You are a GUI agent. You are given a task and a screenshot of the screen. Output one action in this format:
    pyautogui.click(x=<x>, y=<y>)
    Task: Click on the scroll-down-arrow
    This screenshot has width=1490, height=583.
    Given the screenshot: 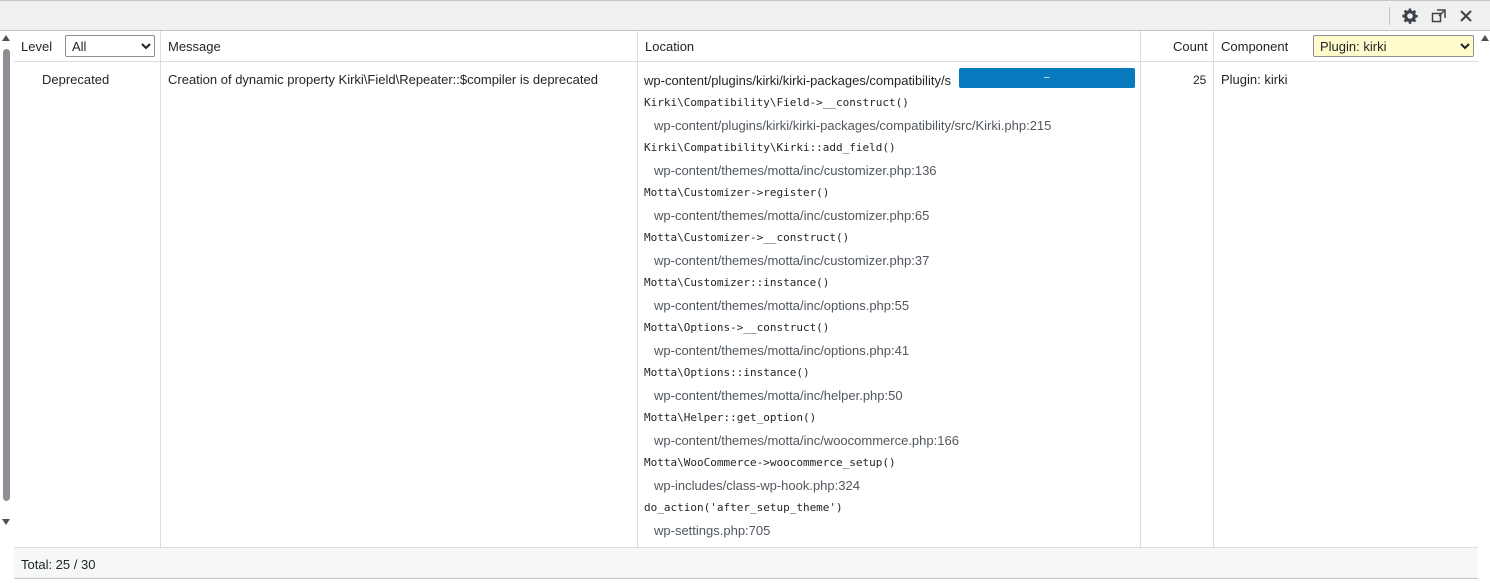 What is the action you would take?
    pyautogui.click(x=6, y=522)
    